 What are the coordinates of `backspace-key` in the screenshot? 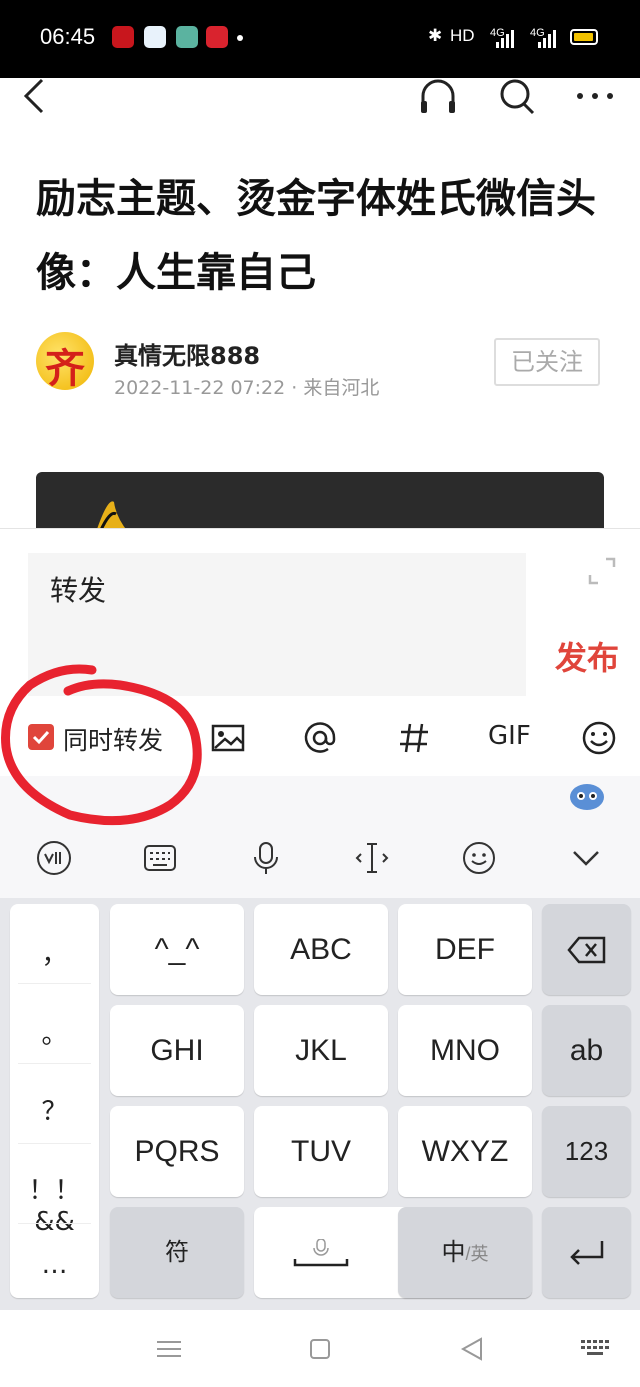 It's located at (586, 949).